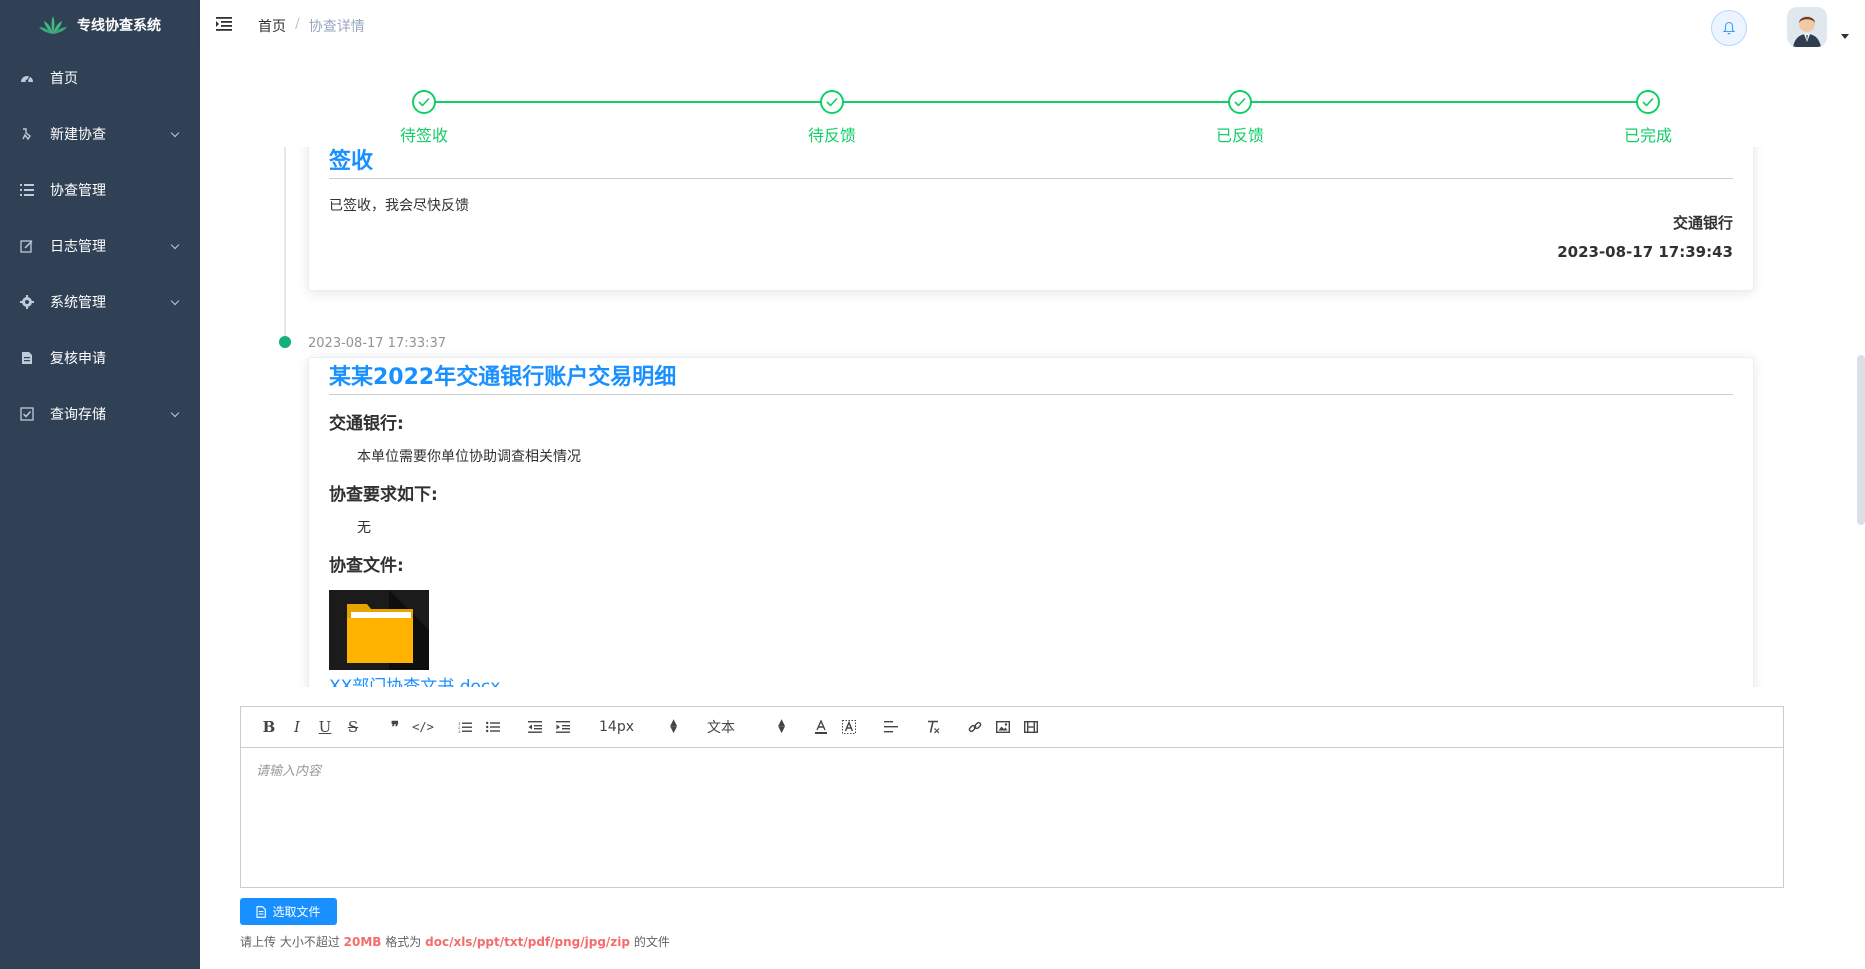 The width and height of the screenshot is (1865, 969). I want to click on timeline-rail, so click(285, 243).